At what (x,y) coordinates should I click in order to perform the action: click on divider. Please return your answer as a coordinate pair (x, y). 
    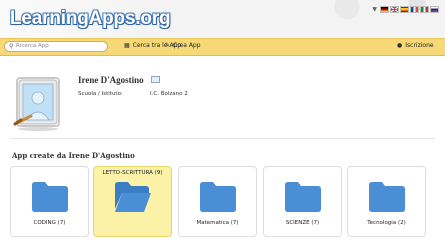
    Looking at the image, I should click on (222, 138).